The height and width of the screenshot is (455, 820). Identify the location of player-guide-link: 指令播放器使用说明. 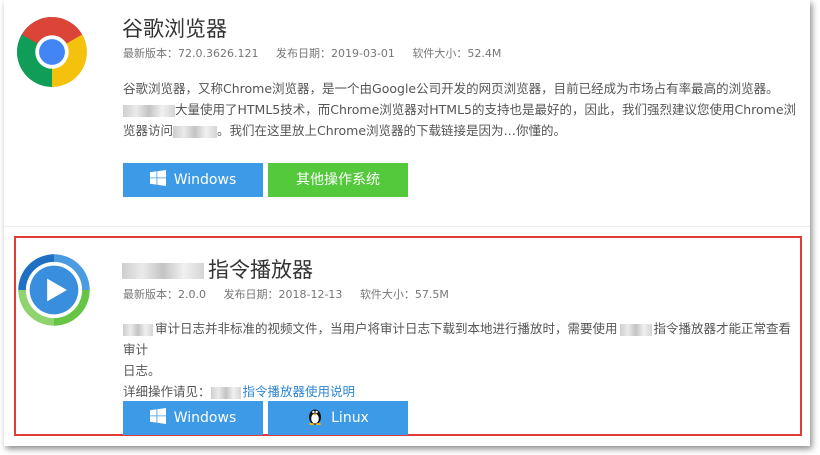
(299, 391).